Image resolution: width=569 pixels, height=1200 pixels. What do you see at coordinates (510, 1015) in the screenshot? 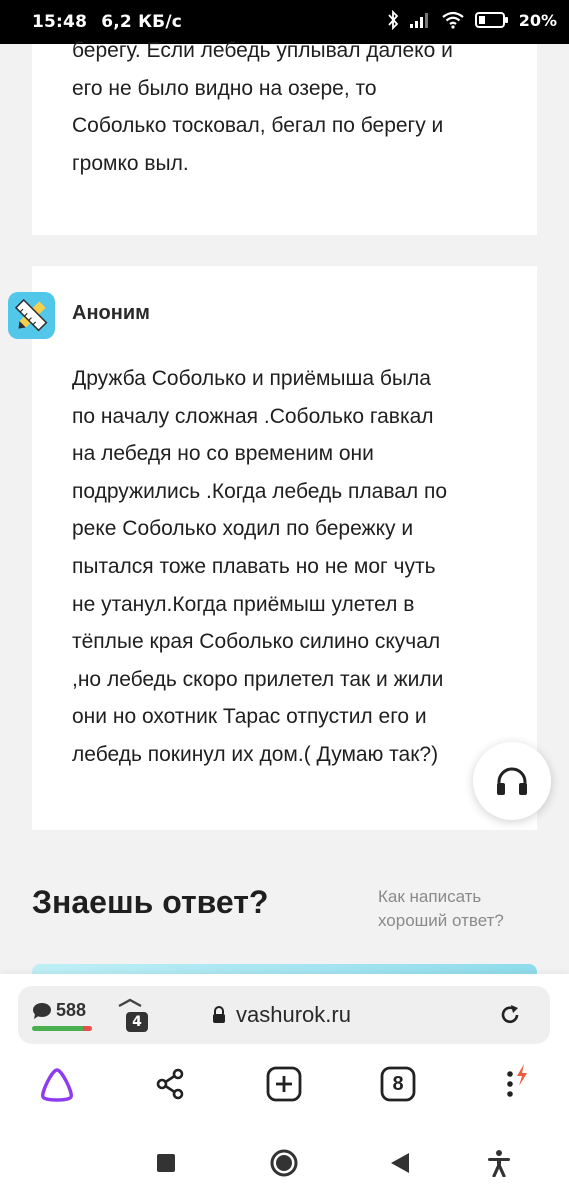
I see `reload-icon` at bounding box center [510, 1015].